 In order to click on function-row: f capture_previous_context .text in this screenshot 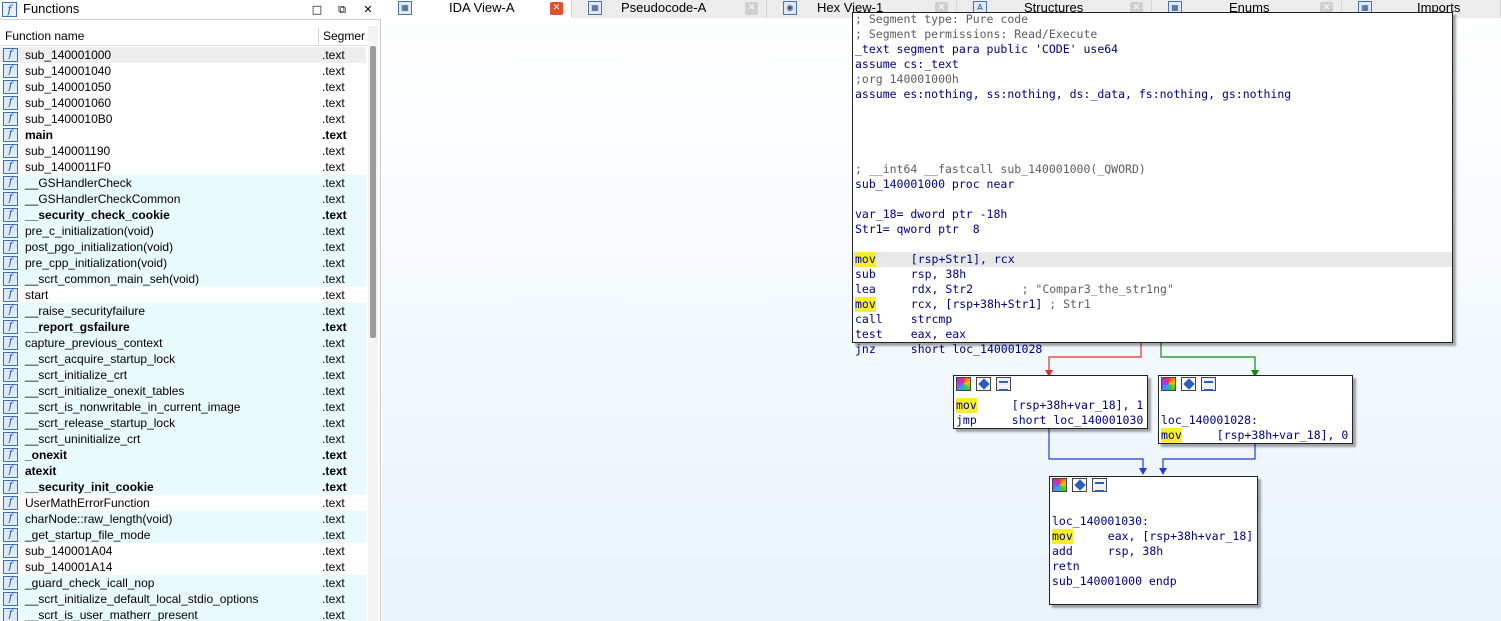, I will do `click(183, 343)`.